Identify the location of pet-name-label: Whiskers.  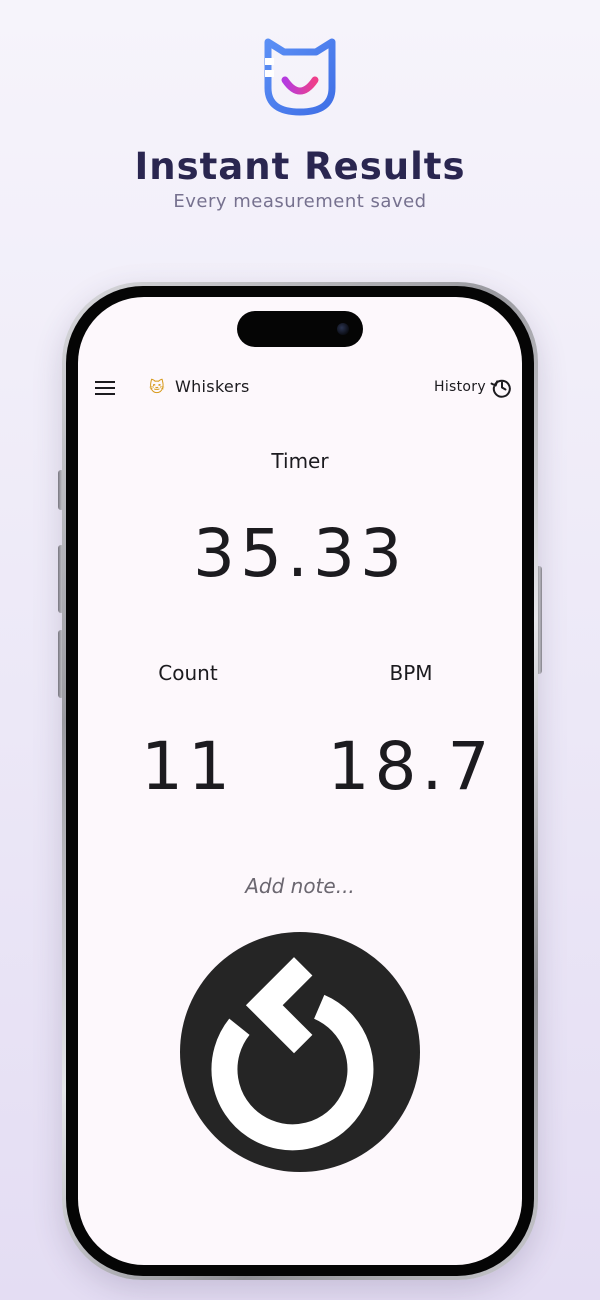
(212, 387).